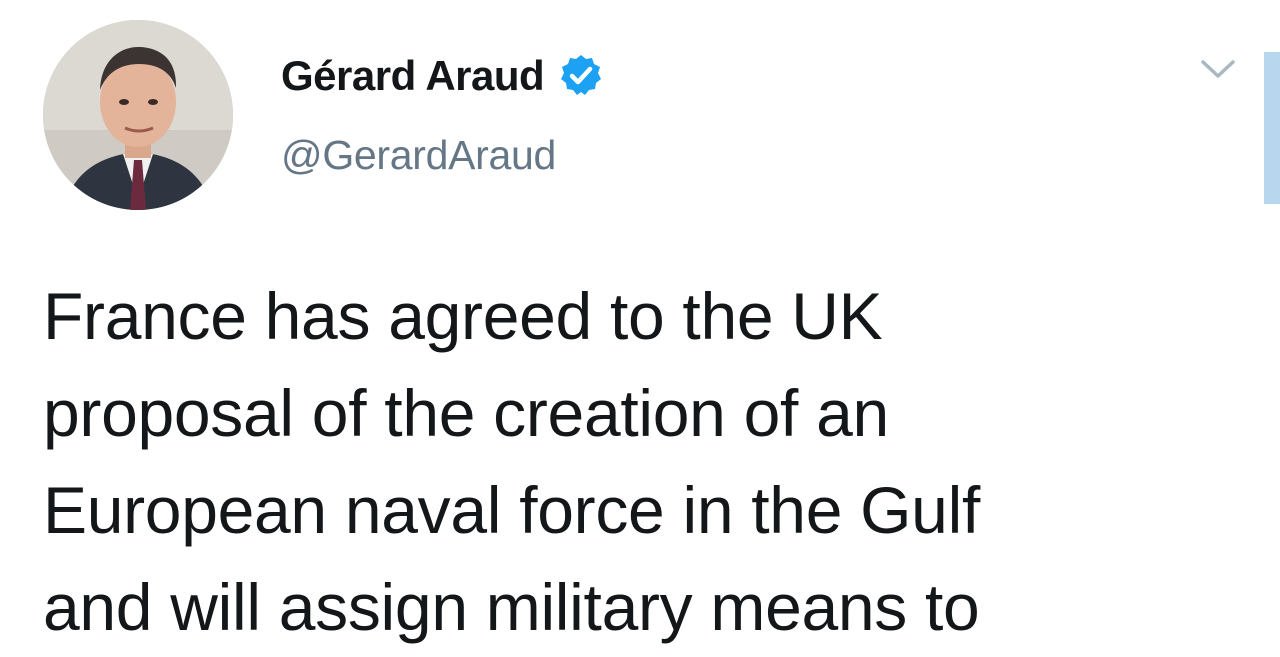  Describe the element at coordinates (511, 510) in the screenshot. I see `tweet-text-line: European naval force in the Gulf` at that location.